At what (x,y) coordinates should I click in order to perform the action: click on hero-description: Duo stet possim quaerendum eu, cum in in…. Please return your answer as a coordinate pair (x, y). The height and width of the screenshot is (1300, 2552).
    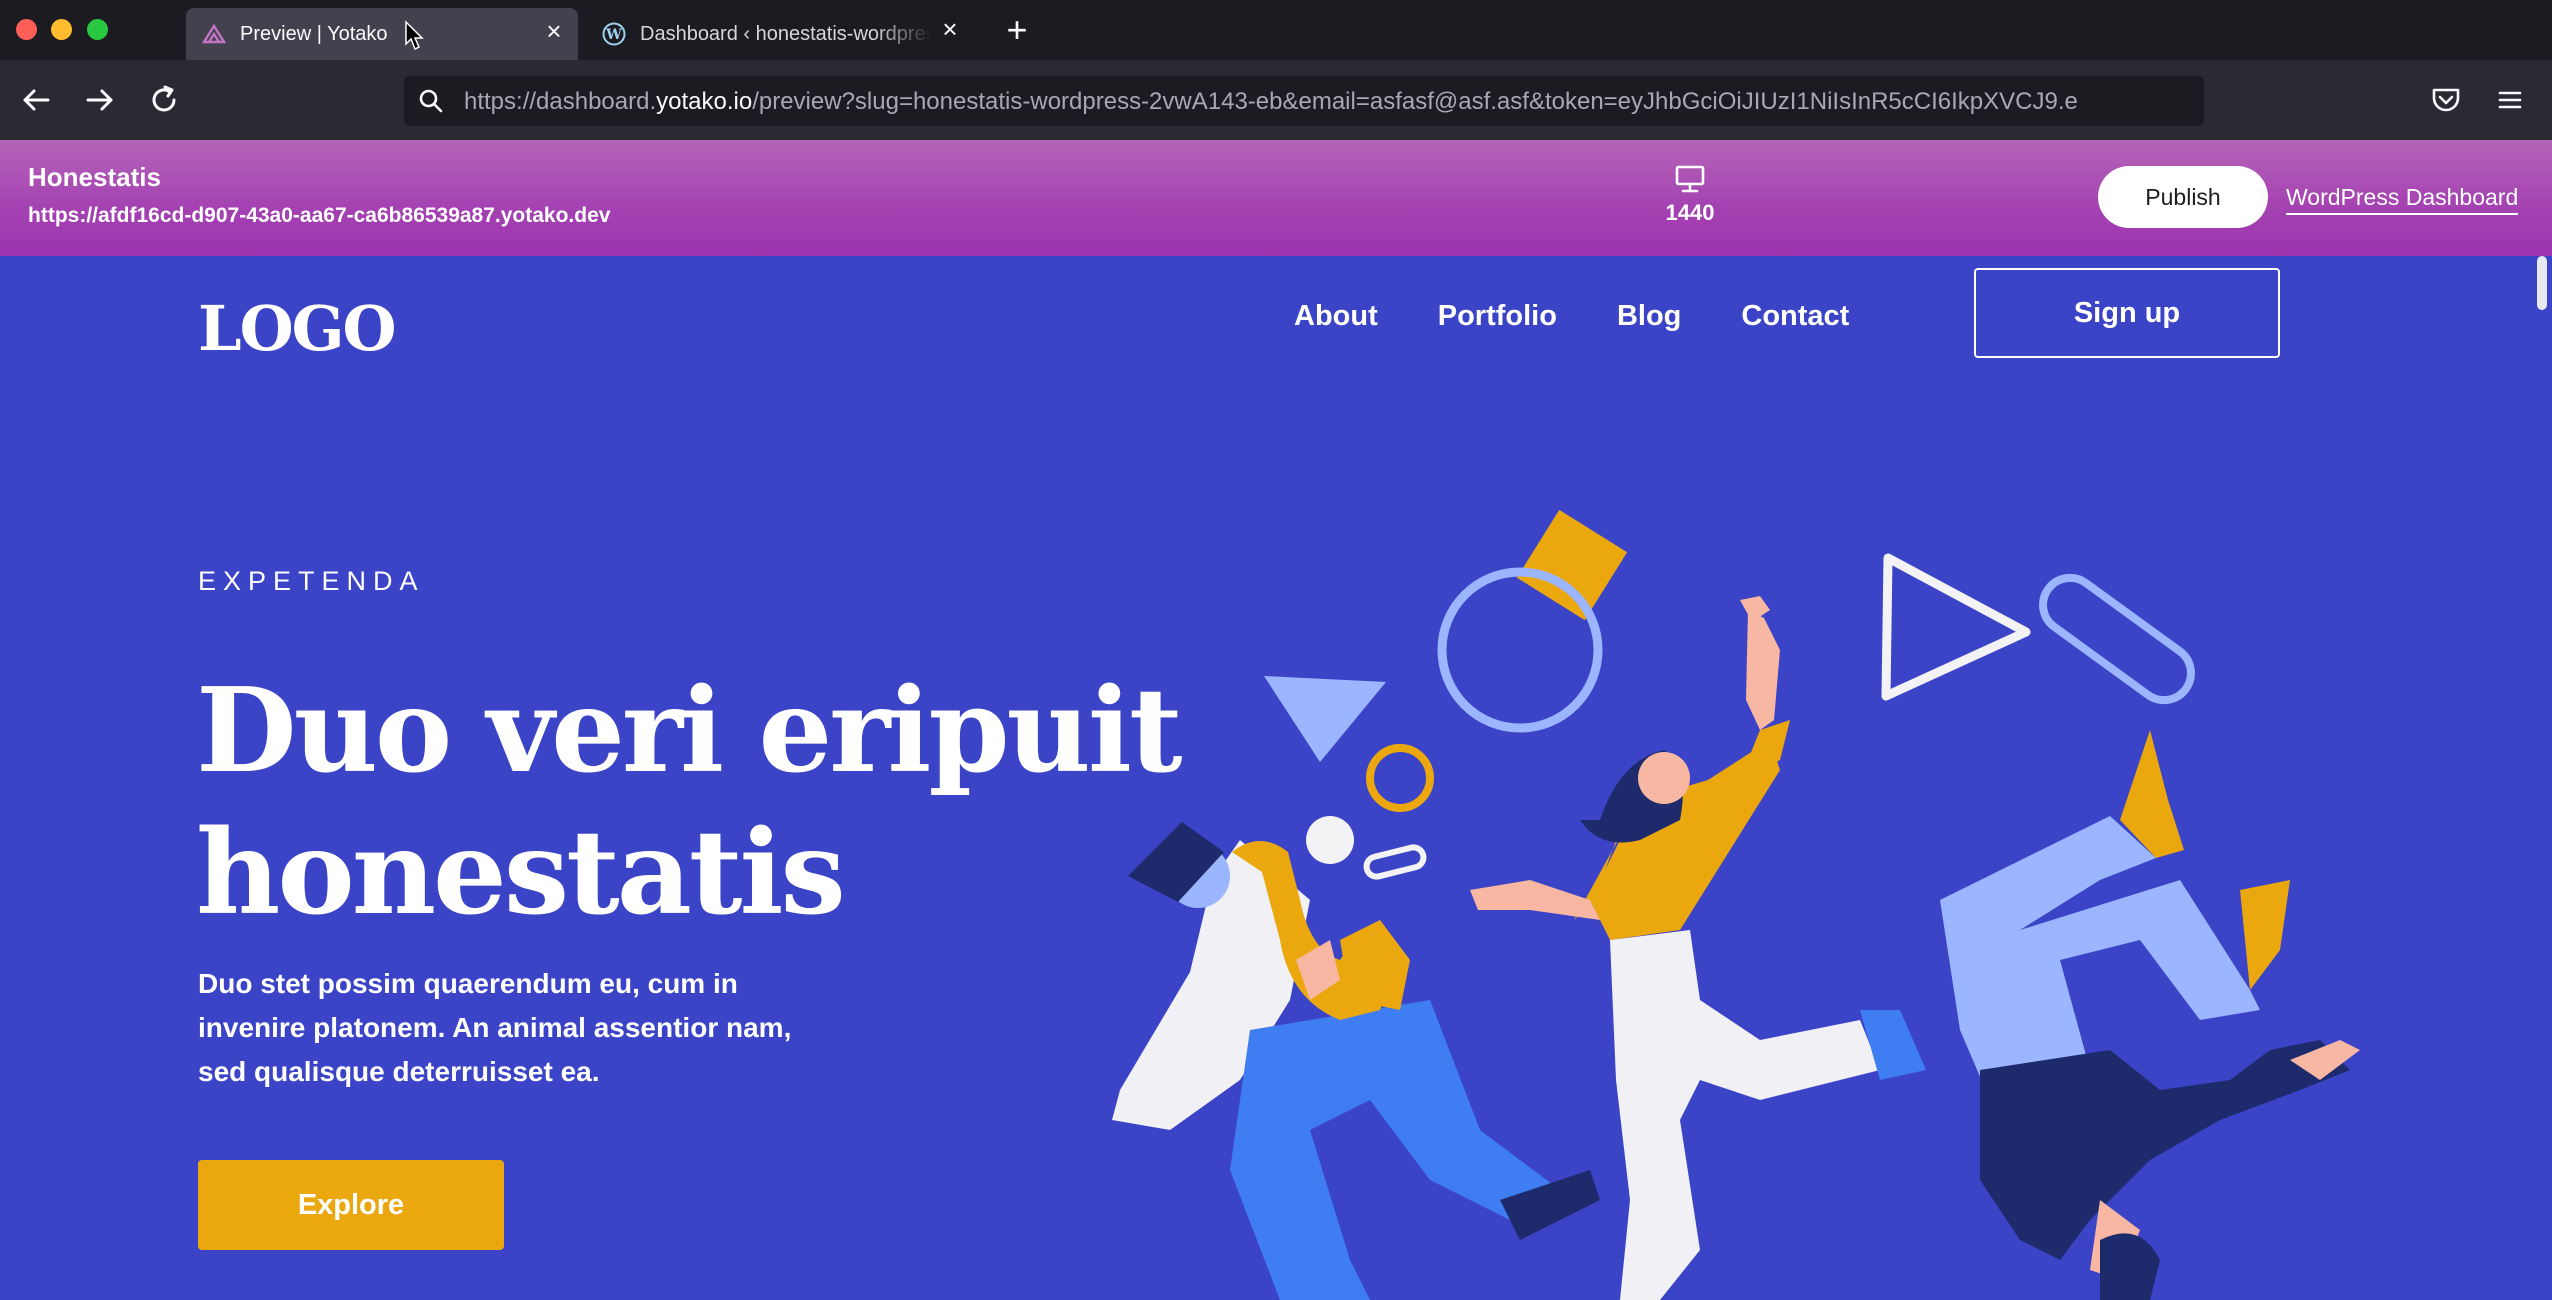
    Looking at the image, I should click on (518, 1028).